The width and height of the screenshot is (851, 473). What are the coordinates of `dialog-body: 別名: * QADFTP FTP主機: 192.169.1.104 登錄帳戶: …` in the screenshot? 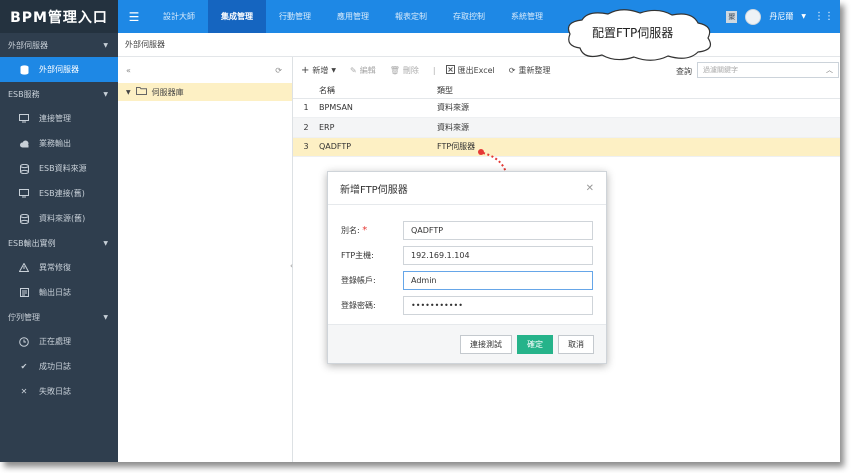 It's located at (467, 261).